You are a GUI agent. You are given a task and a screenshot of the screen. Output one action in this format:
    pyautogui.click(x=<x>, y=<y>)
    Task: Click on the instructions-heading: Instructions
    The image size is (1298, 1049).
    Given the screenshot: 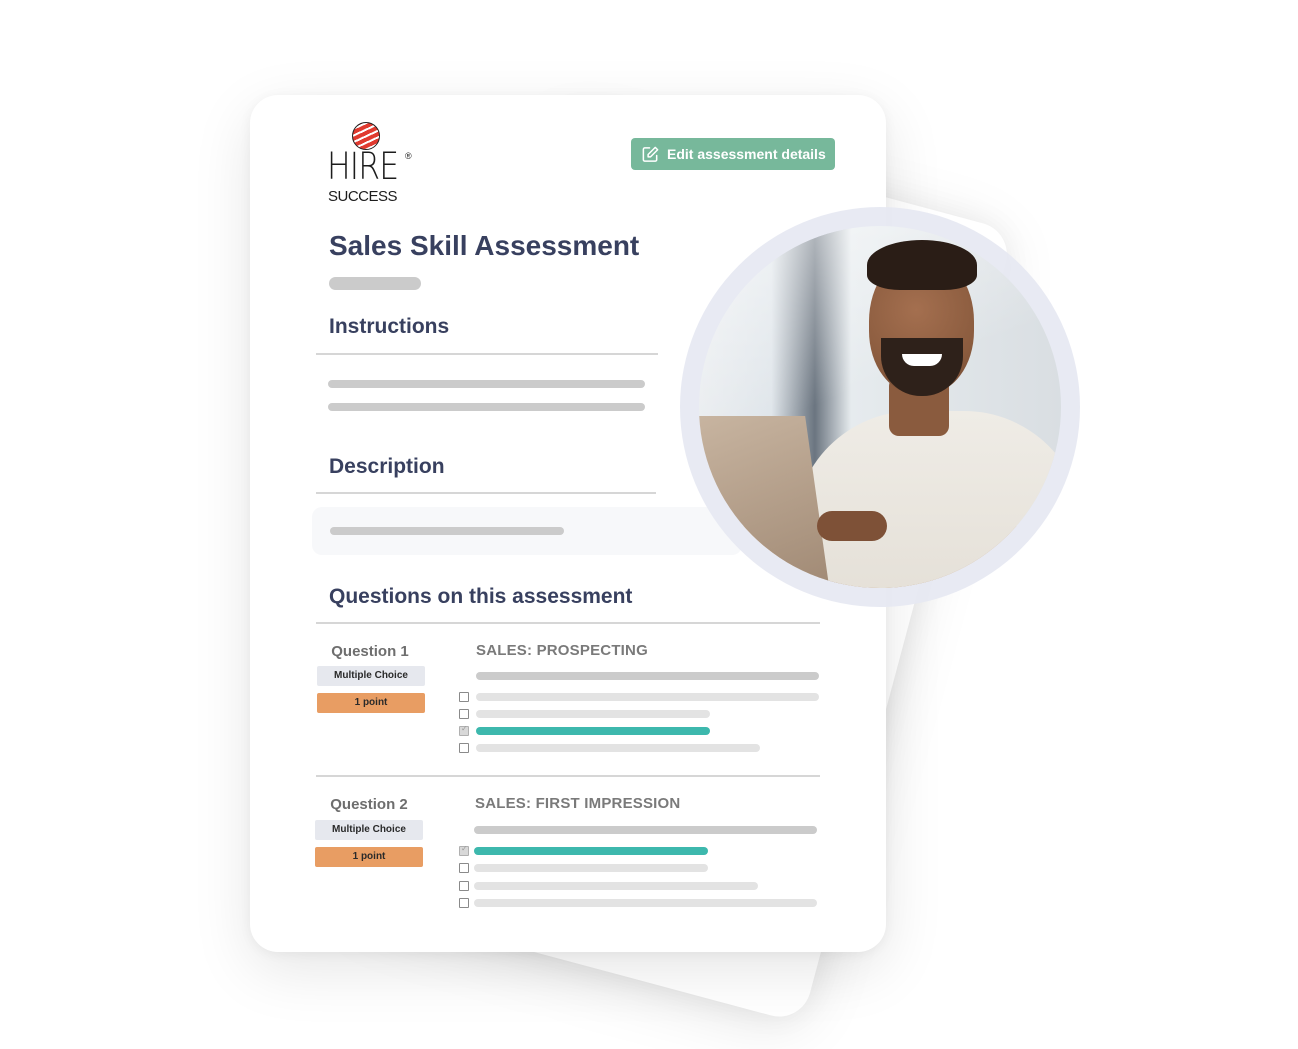 What is the action you would take?
    pyautogui.click(x=389, y=326)
    